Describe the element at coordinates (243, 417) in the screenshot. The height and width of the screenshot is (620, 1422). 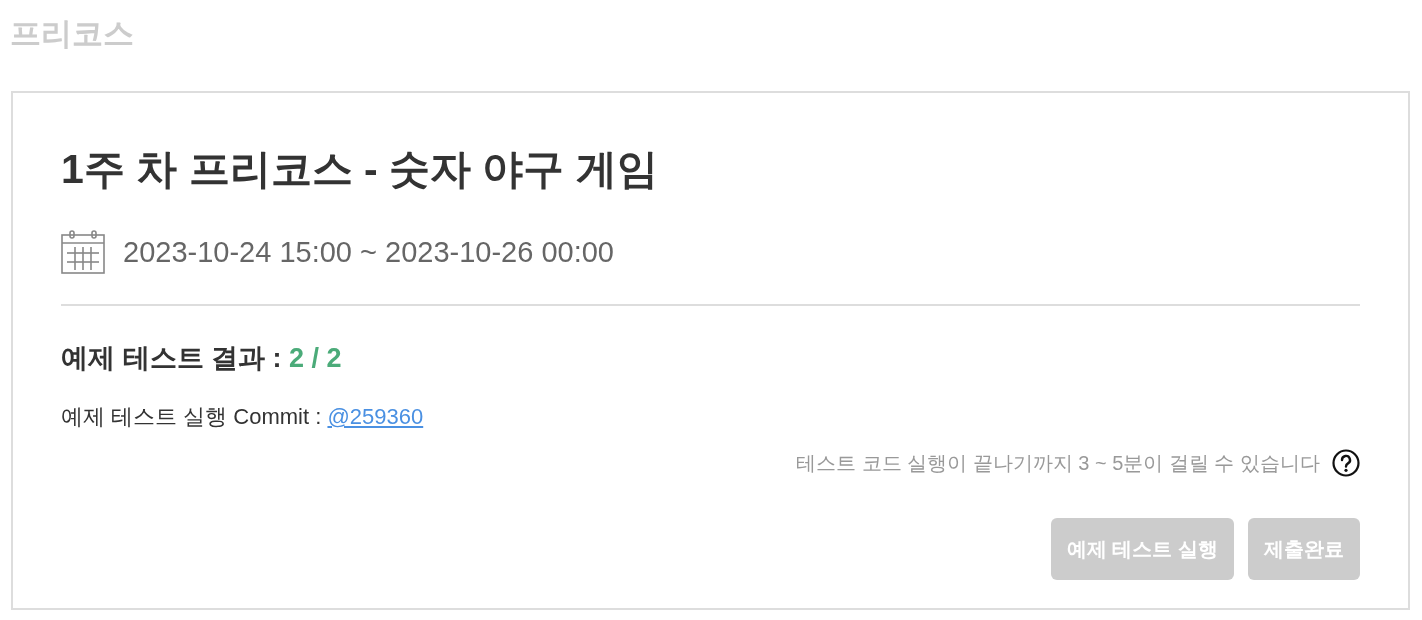
I see `commit-info: 예제 테스트 실행 Commit : @259360` at that location.